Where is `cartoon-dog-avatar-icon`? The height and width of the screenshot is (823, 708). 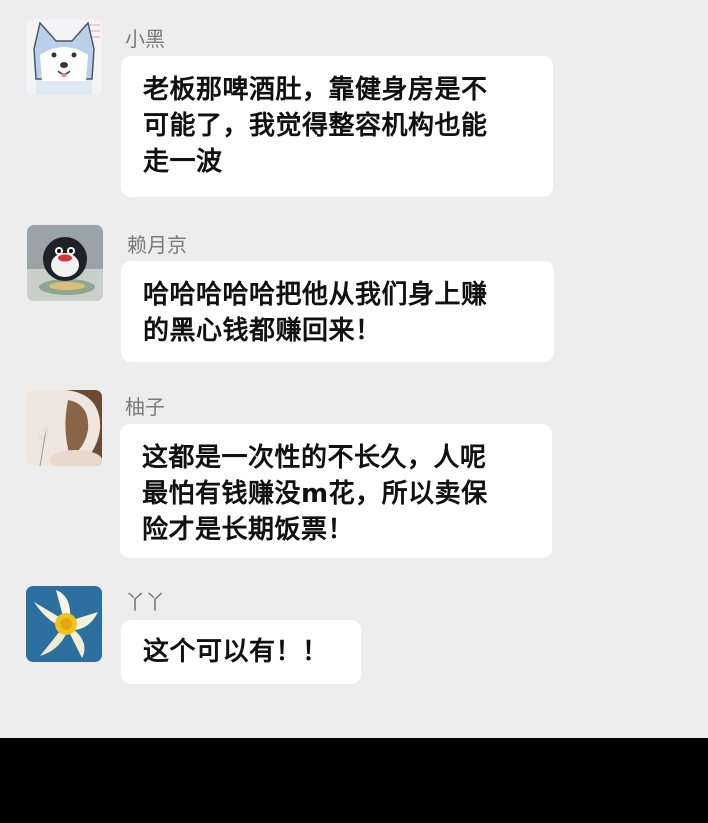 cartoon-dog-avatar-icon is located at coordinates (64, 57).